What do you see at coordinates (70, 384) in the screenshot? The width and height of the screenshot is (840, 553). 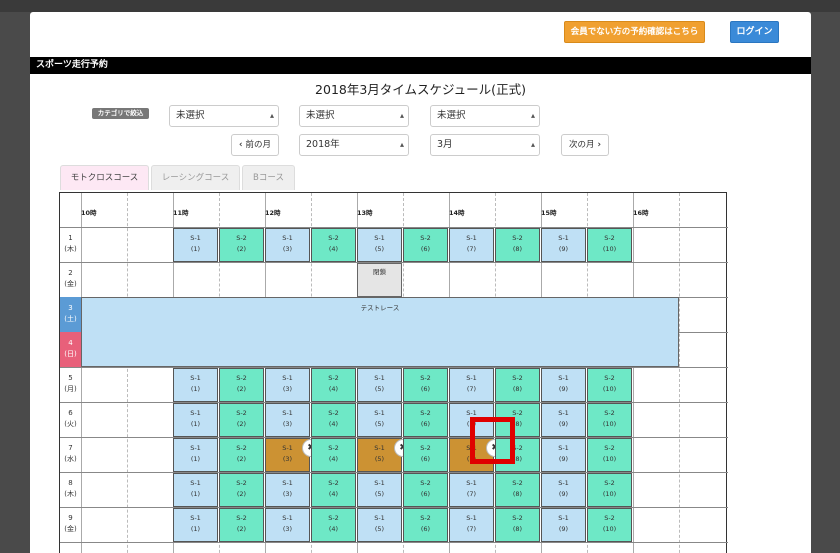 I see `day-label: 5 (月)` at bounding box center [70, 384].